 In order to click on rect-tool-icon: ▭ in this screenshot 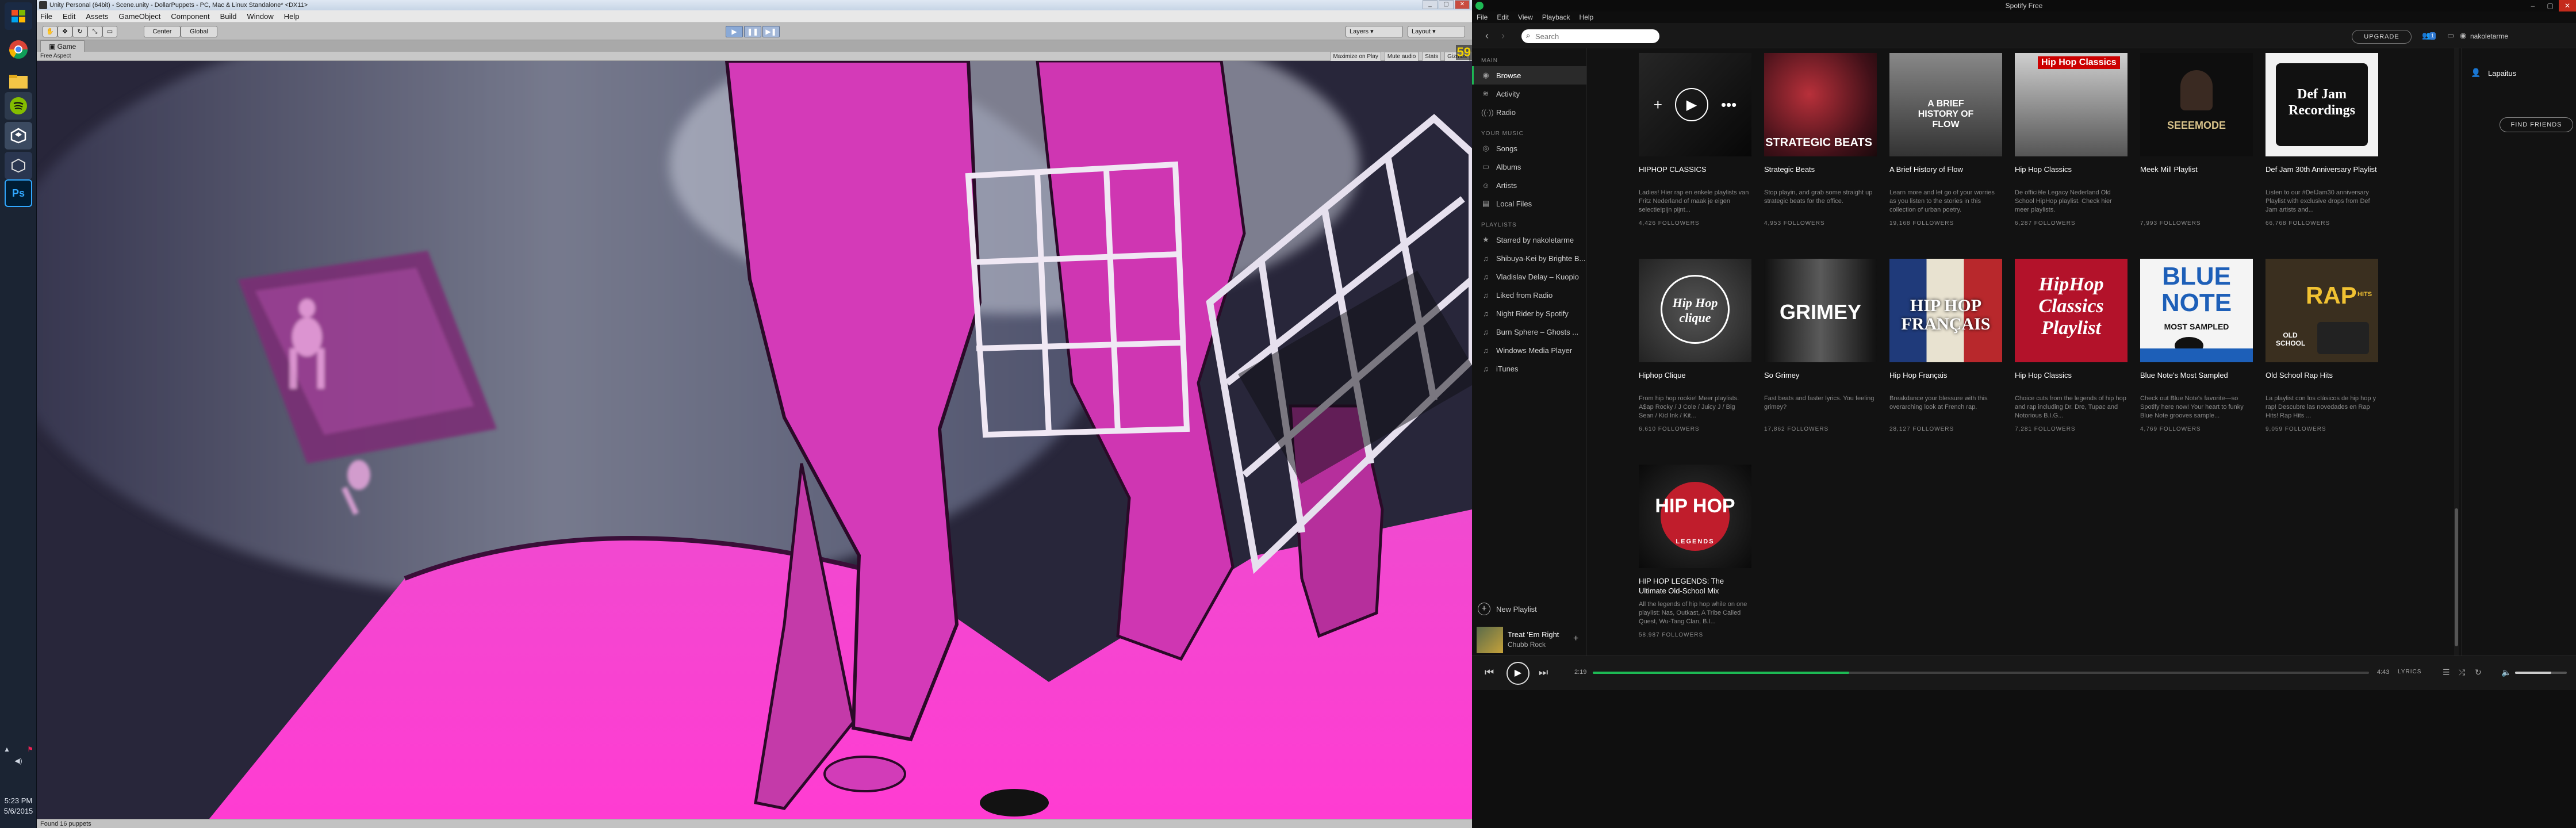, I will do `click(109, 31)`.